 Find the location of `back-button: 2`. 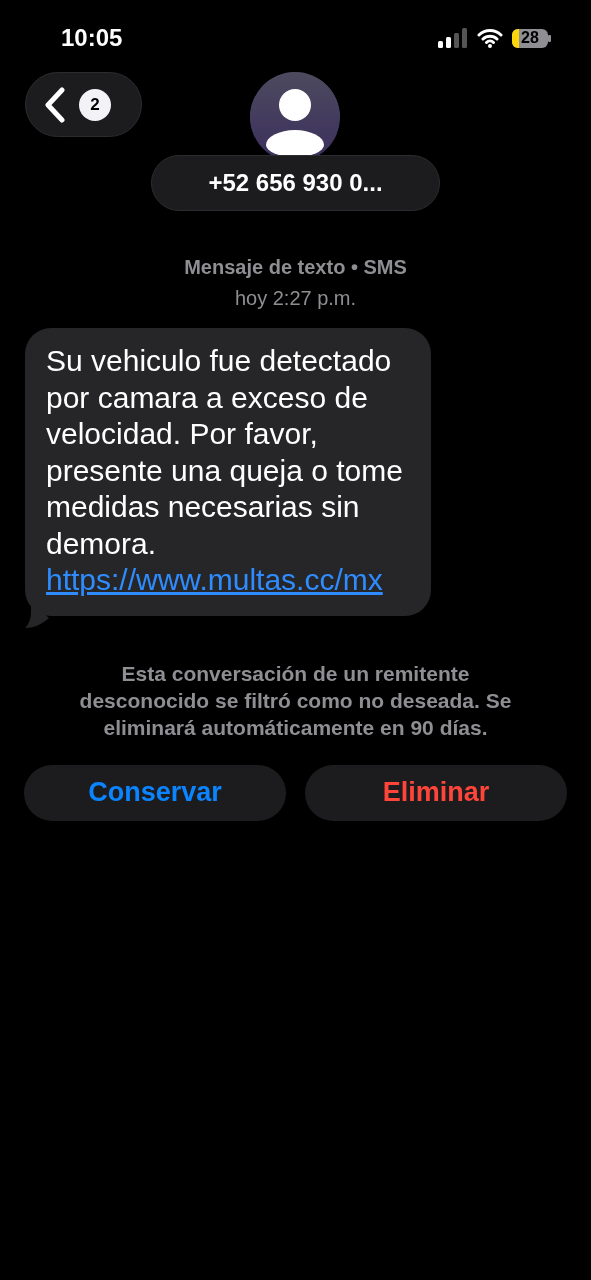

back-button: 2 is located at coordinates (83, 104).